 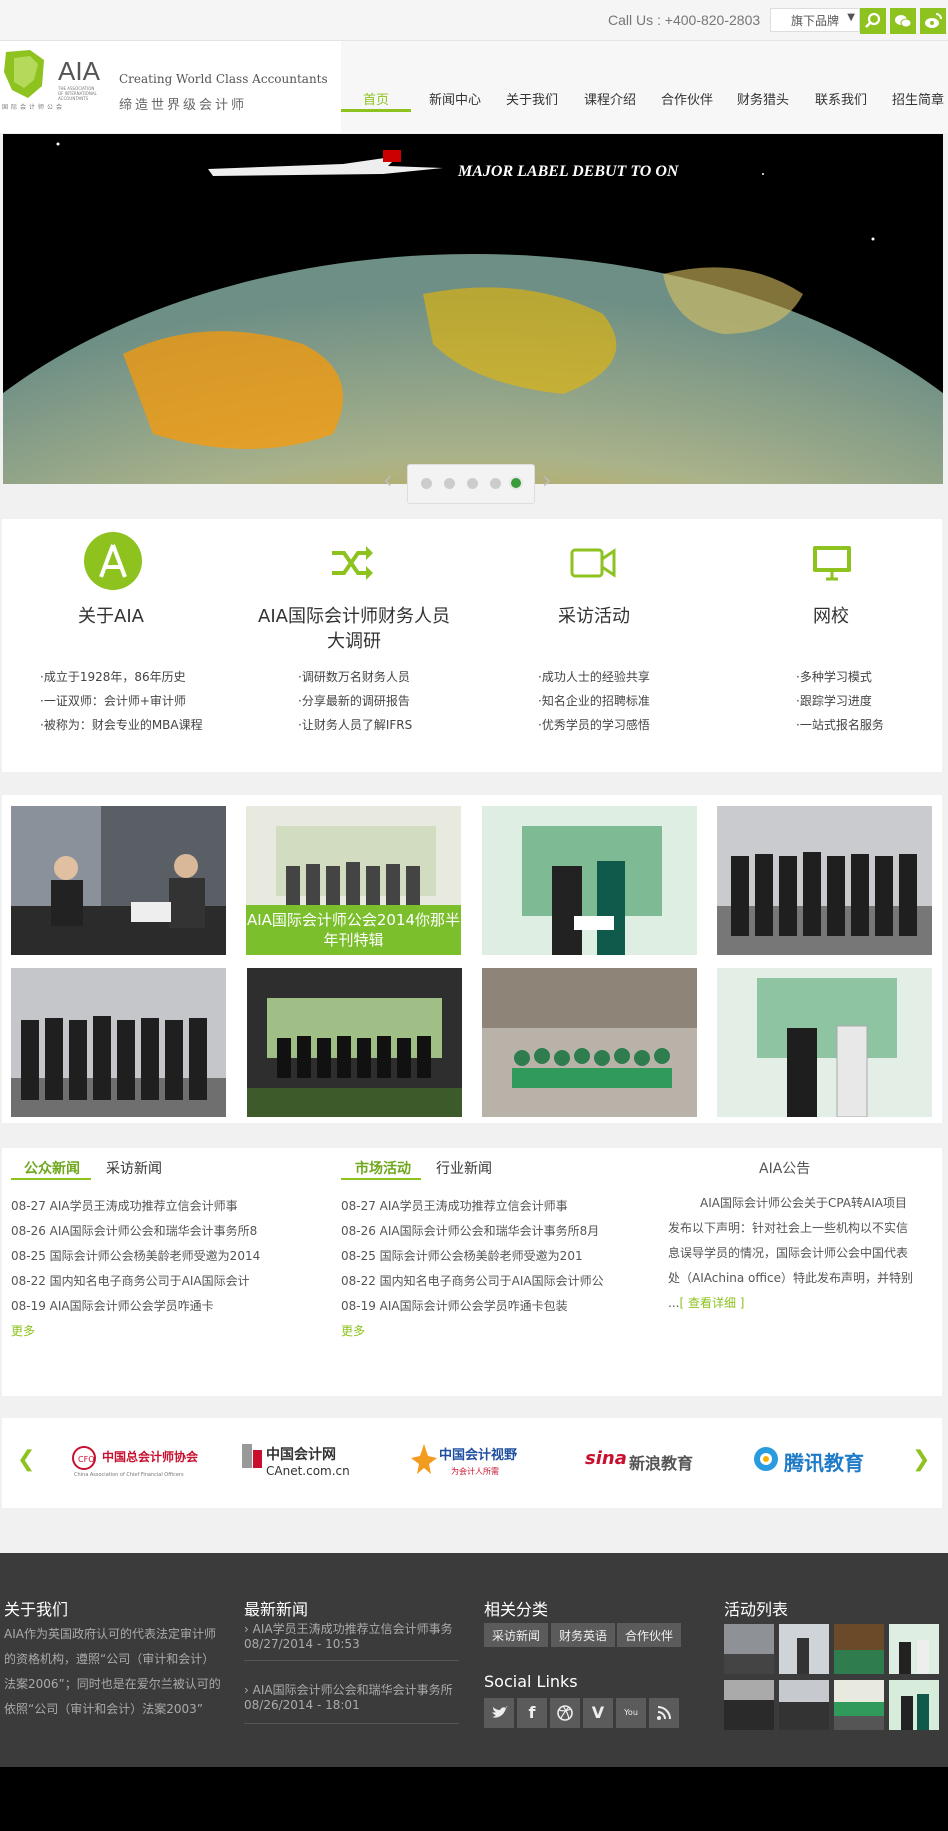 What do you see at coordinates (26, 1459) in the screenshot?
I see `partners-prev-arrow: ❮` at bounding box center [26, 1459].